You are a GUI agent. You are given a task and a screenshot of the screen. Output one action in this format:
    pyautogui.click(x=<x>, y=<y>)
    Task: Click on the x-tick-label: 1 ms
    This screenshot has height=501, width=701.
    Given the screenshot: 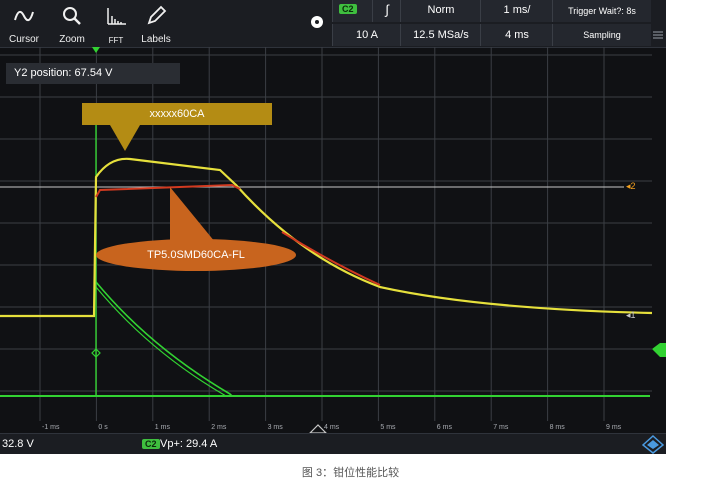 What is the action you would take?
    pyautogui.click(x=163, y=427)
    